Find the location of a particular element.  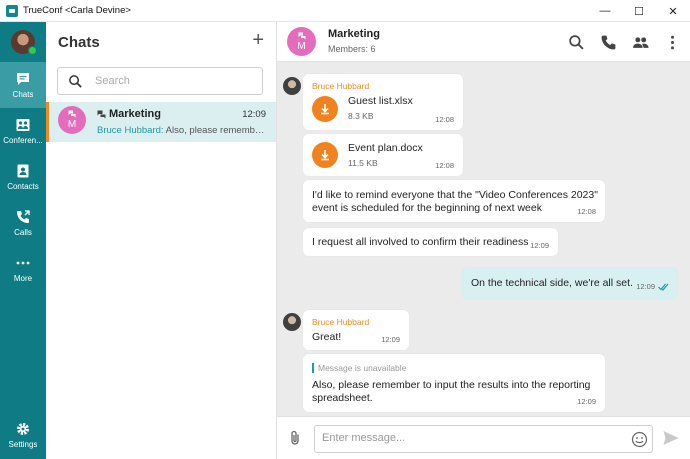

minimize-button: — is located at coordinates (605, 11).